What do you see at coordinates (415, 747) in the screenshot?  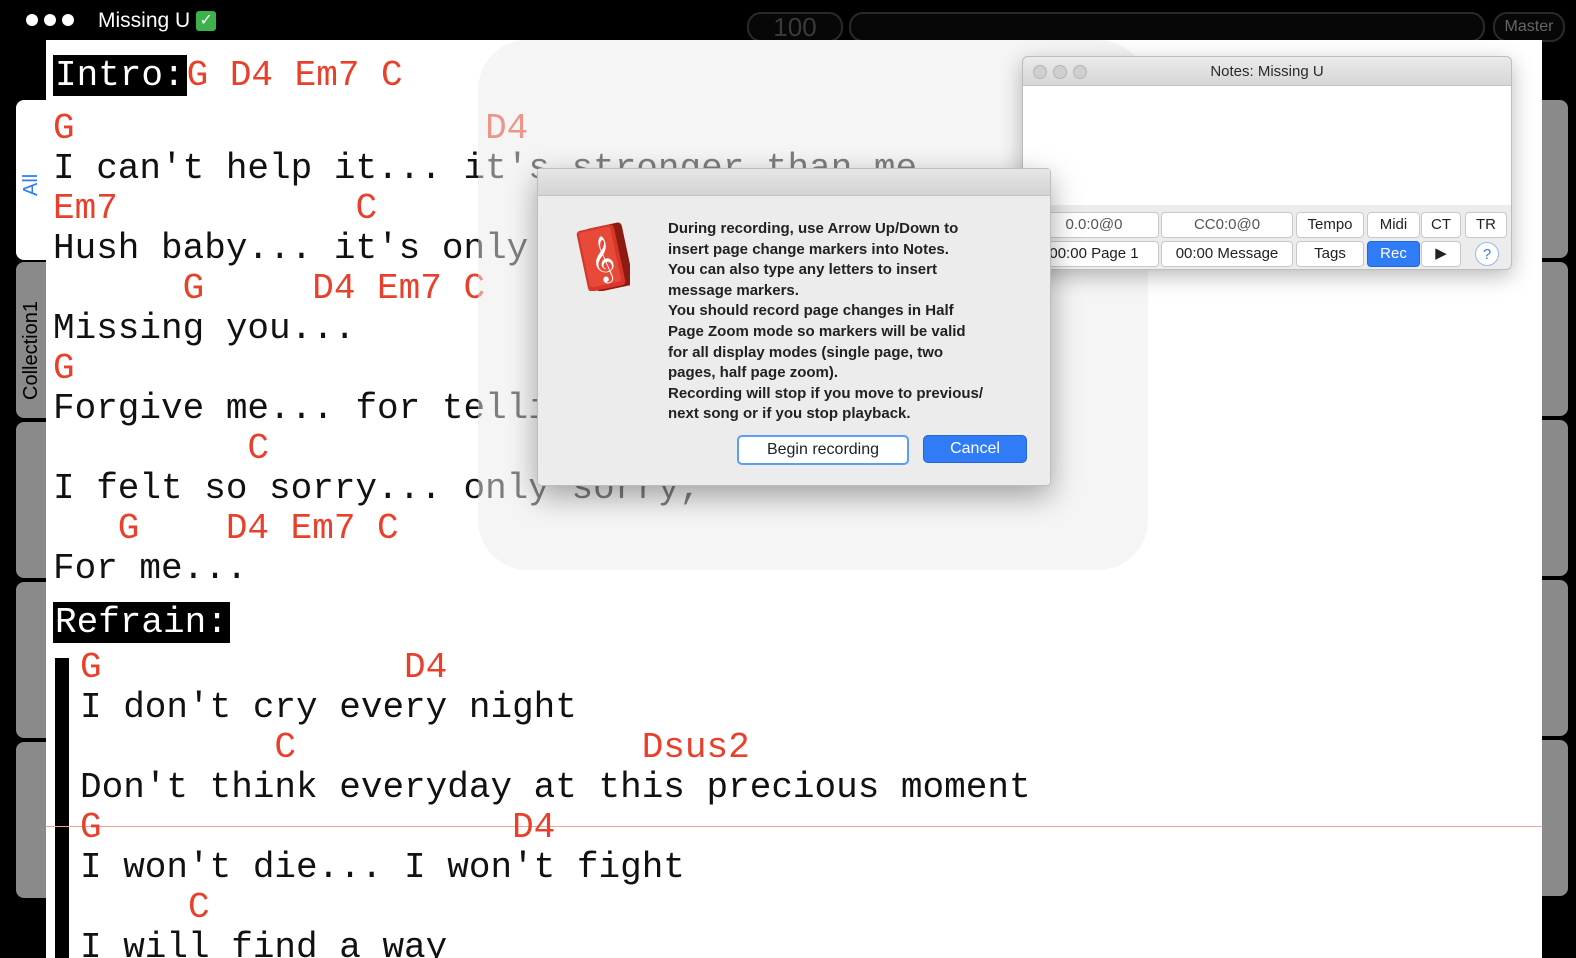 I see `chord-line: C Dsus2` at bounding box center [415, 747].